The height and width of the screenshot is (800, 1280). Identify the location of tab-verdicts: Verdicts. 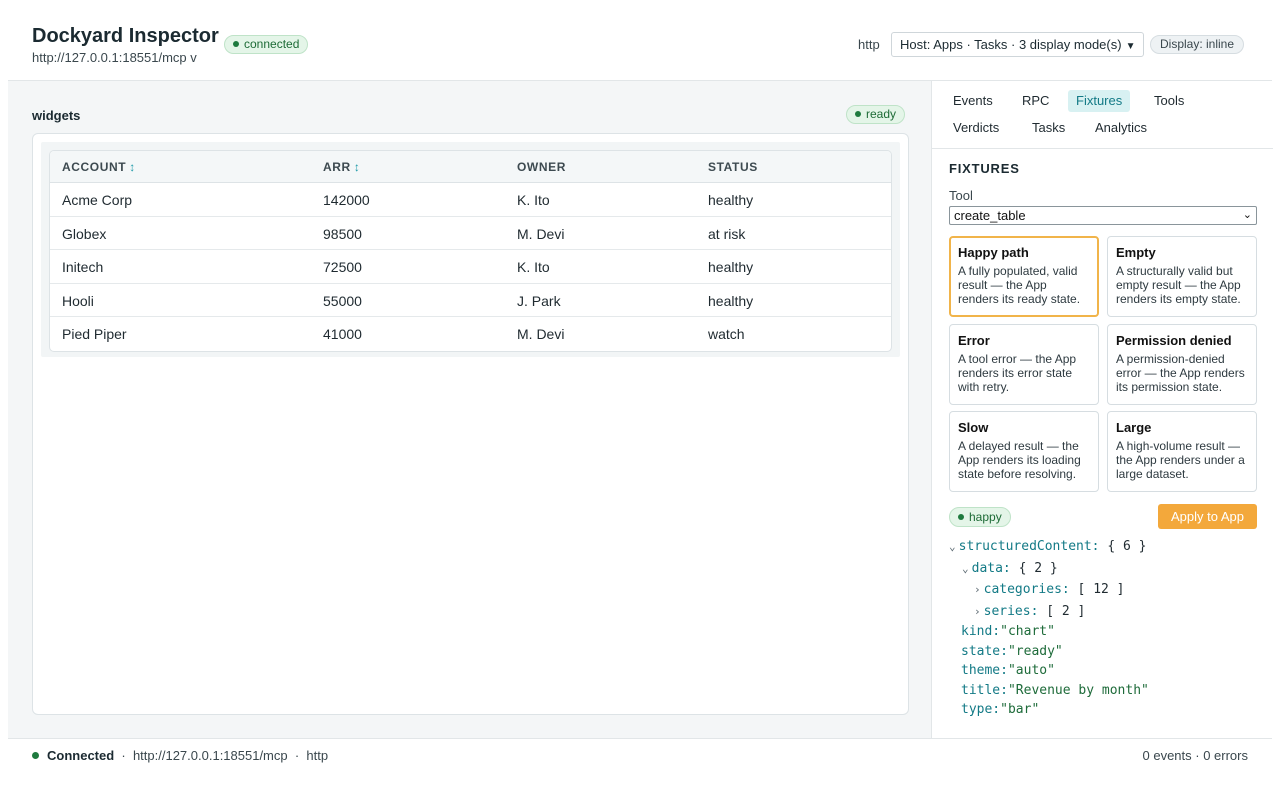
(976, 128).